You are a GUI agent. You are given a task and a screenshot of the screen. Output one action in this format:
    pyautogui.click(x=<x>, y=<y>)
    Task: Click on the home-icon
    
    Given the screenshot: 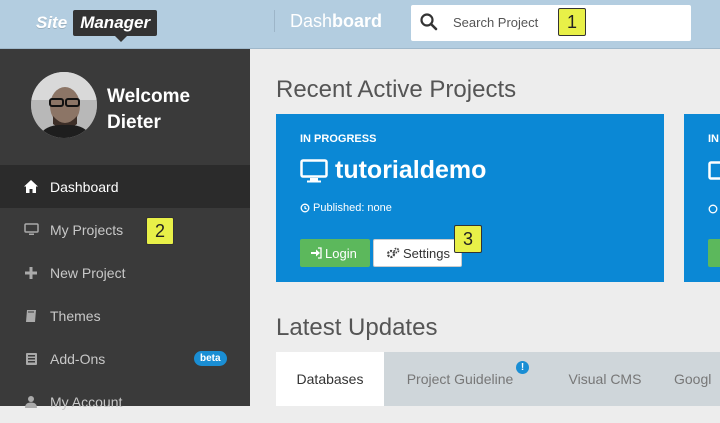 What is the action you would take?
    pyautogui.click(x=31, y=186)
    